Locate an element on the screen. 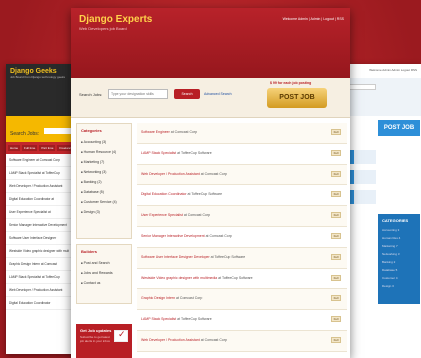 The height and width of the screenshot is (358, 421). category-item: Marketing (7) is located at coordinates (104, 162).